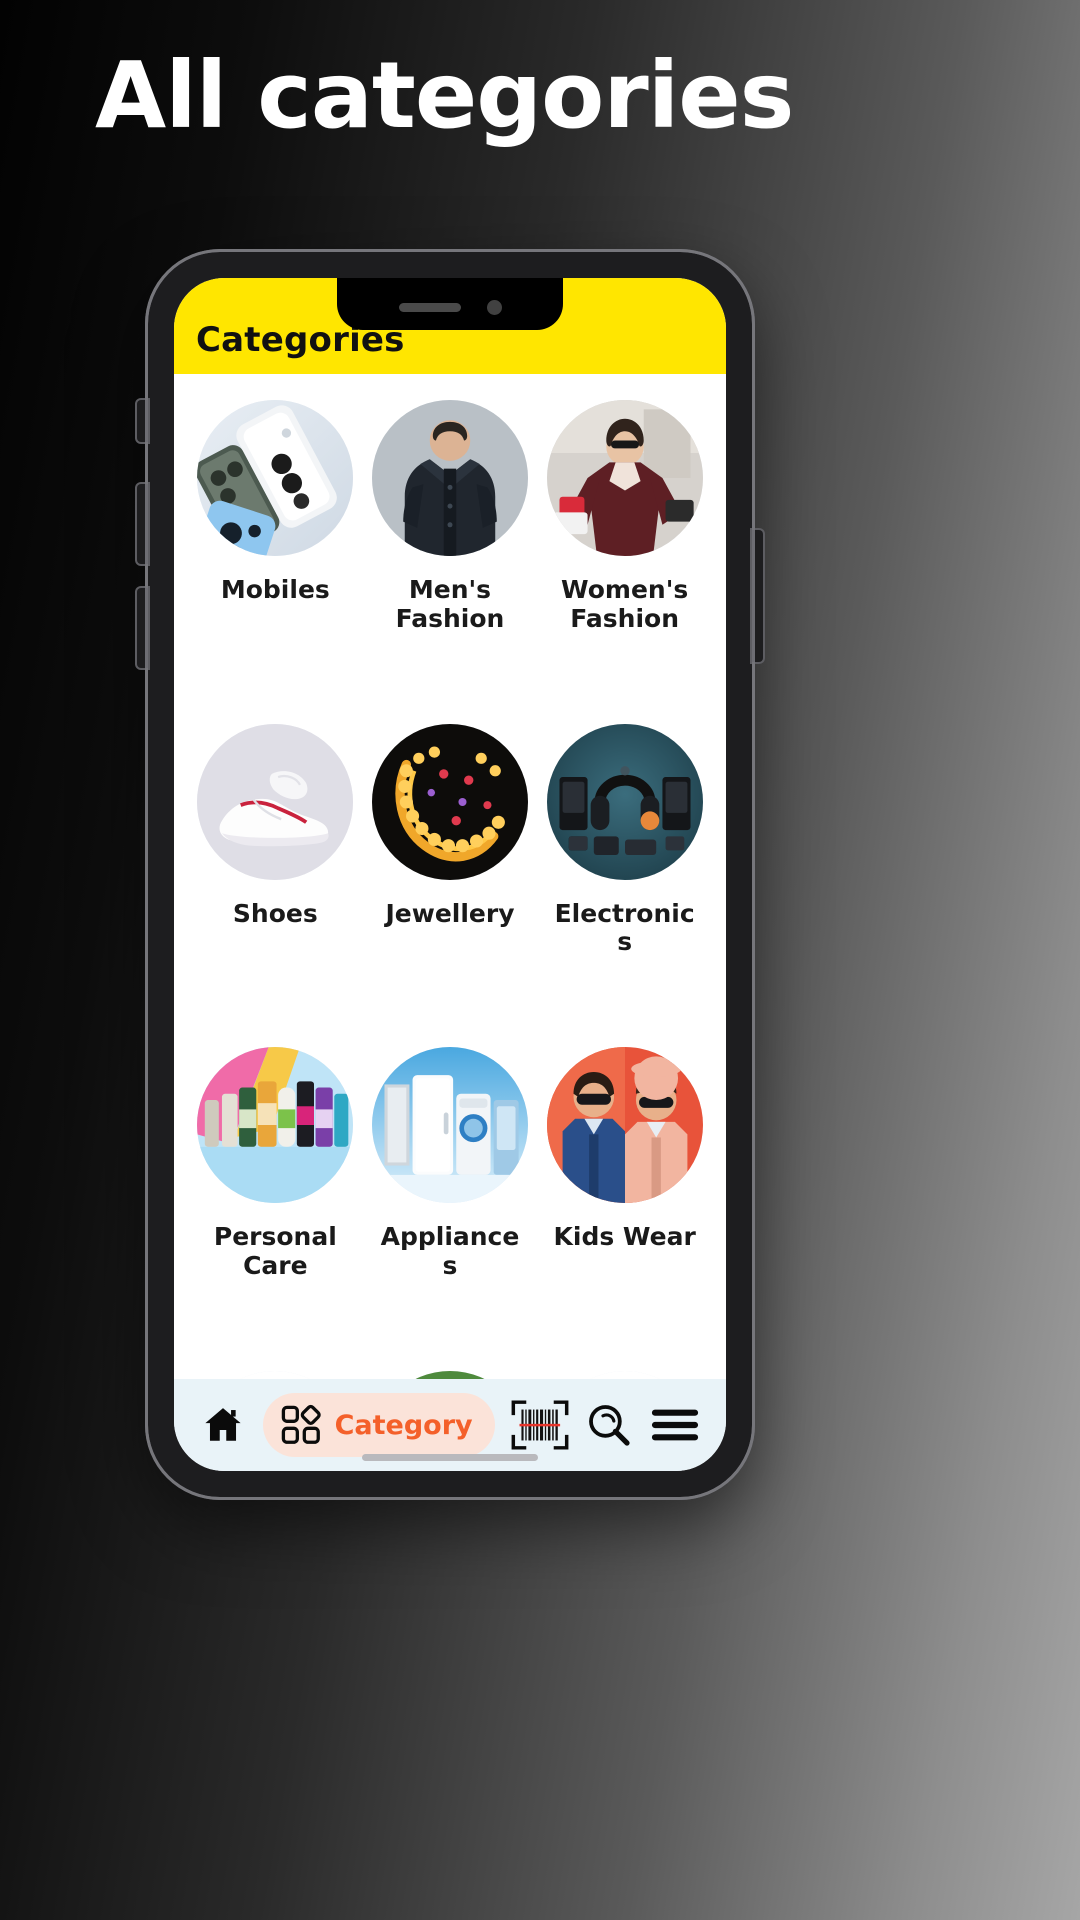 The width and height of the screenshot is (1080, 1920). I want to click on nav-item-category: Category, so click(378, 1425).